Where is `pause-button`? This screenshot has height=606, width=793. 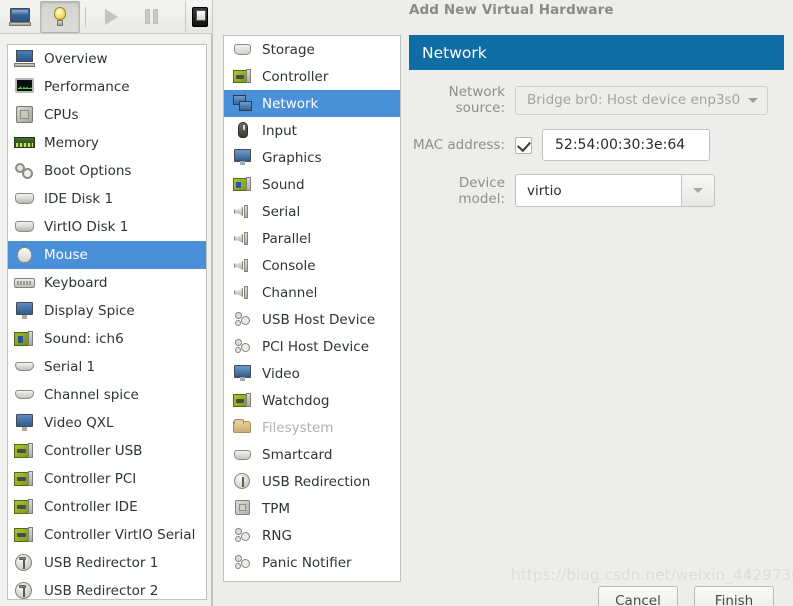
pause-button is located at coordinates (151, 17).